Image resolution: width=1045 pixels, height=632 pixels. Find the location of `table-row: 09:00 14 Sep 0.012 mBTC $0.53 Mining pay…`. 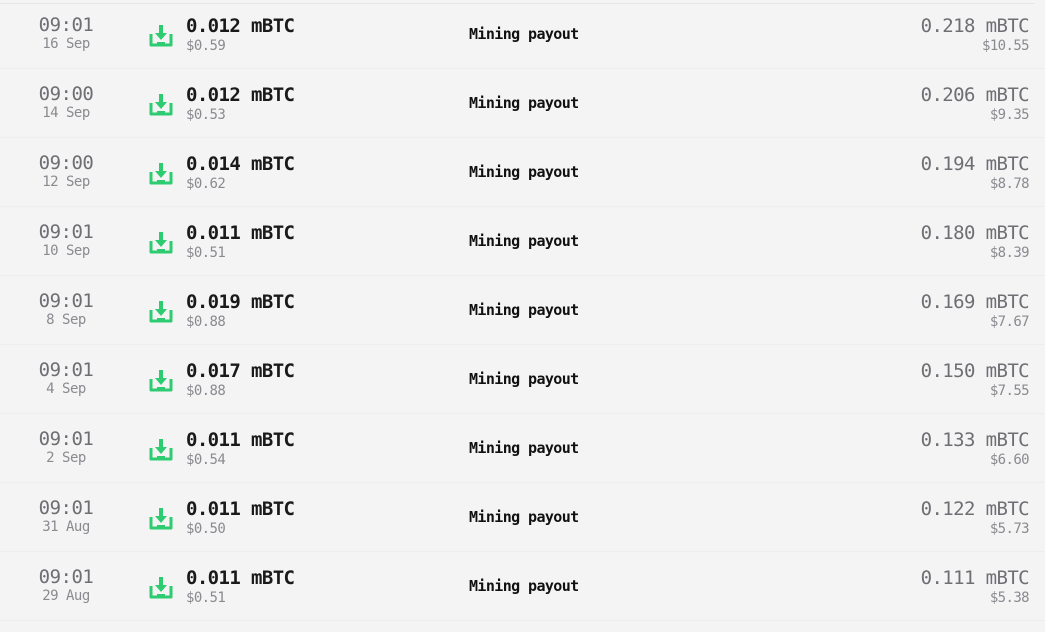

table-row: 09:00 14 Sep 0.012 mBTC $0.53 Mining pay… is located at coordinates (522, 103).